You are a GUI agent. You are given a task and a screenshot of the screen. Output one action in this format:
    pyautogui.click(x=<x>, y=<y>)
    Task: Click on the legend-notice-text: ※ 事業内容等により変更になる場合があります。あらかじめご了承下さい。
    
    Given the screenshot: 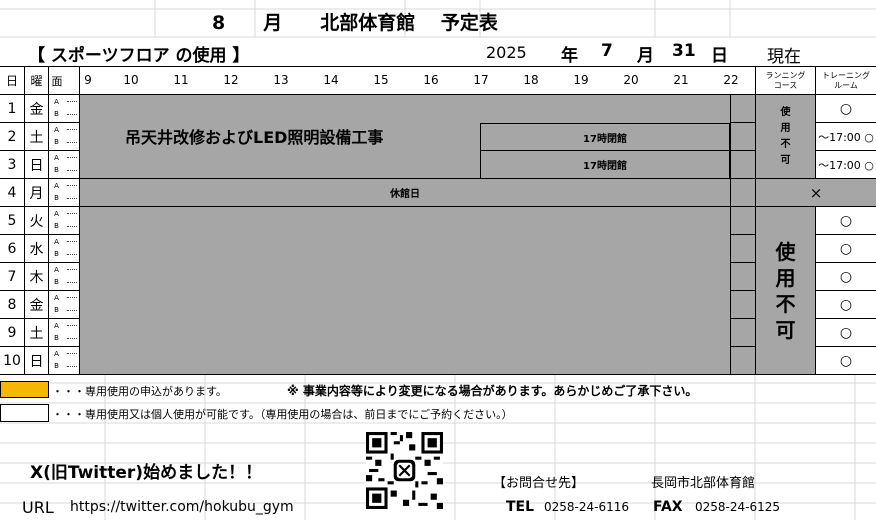 What is the action you would take?
    pyautogui.click(x=492, y=391)
    